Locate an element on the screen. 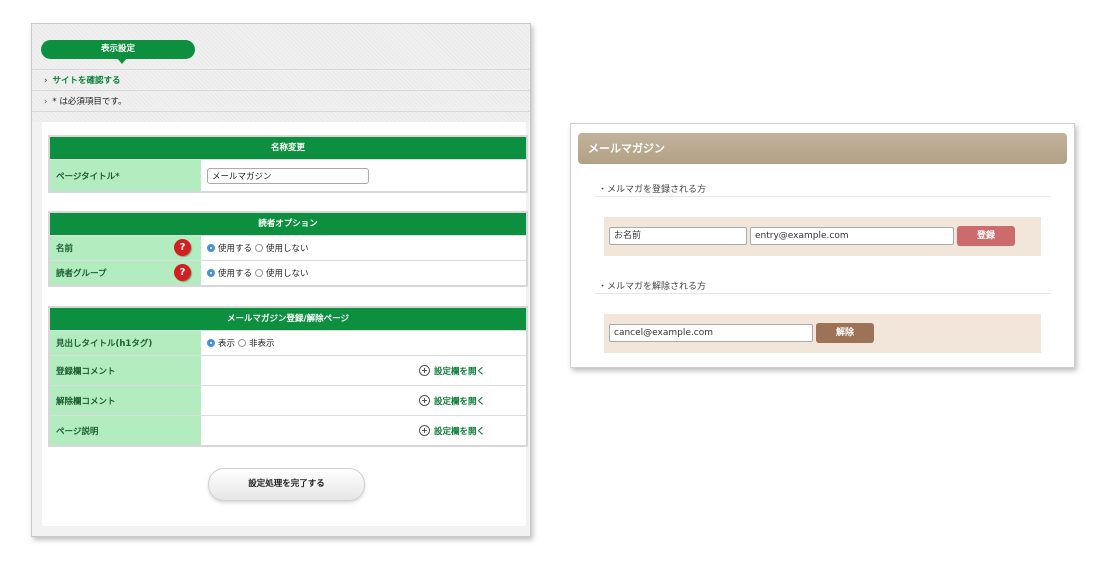 This screenshot has height=568, width=1100. page-desc-label: ページ説明 is located at coordinates (125, 430).